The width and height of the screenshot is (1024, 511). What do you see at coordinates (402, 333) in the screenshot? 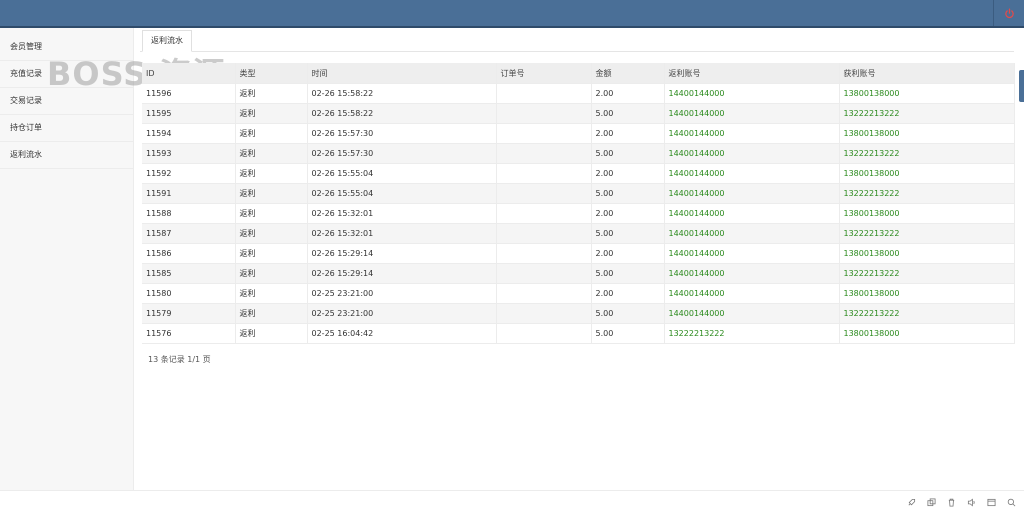
I see `cell-time: 02-25 16:04:42` at bounding box center [402, 333].